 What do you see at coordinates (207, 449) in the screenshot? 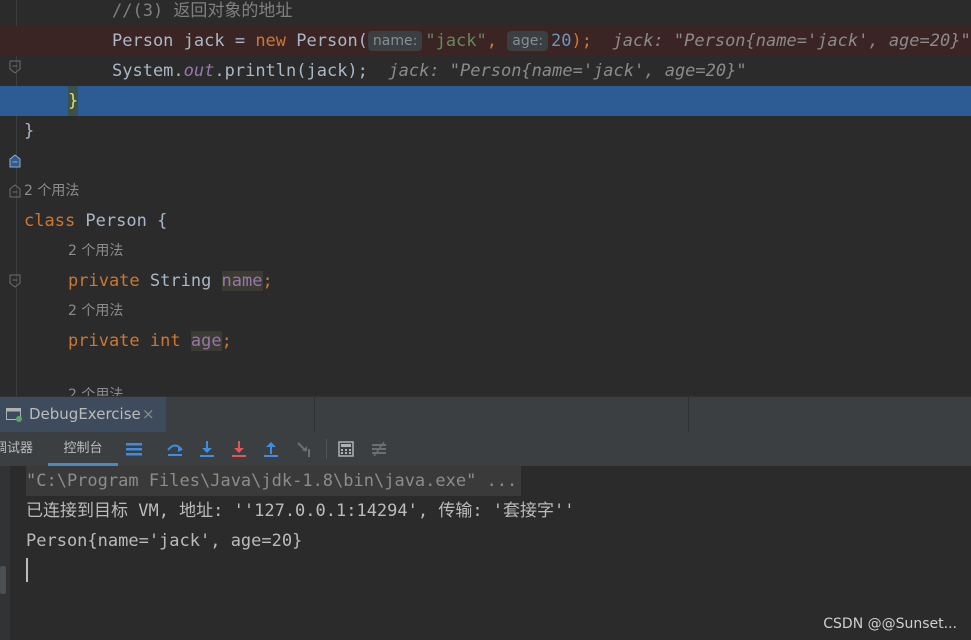
I see `step-into-icon` at bounding box center [207, 449].